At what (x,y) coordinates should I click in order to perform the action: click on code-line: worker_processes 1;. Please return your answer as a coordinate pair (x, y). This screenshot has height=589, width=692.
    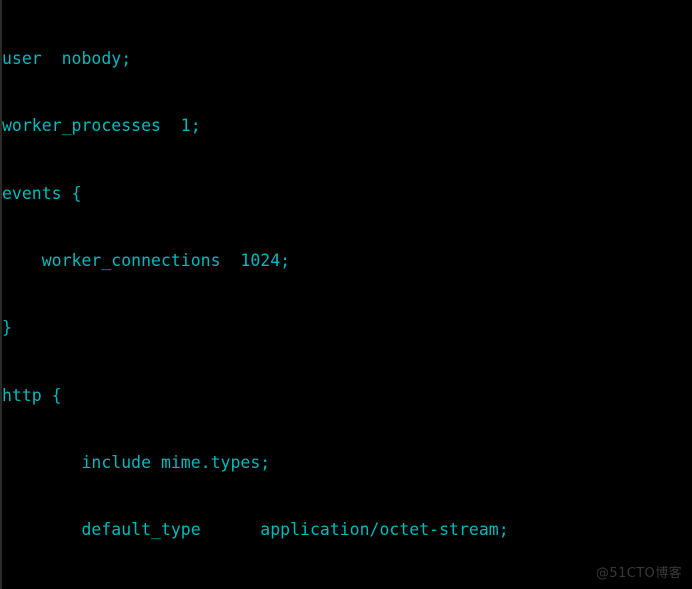
    Looking at the image, I should click on (101, 126).